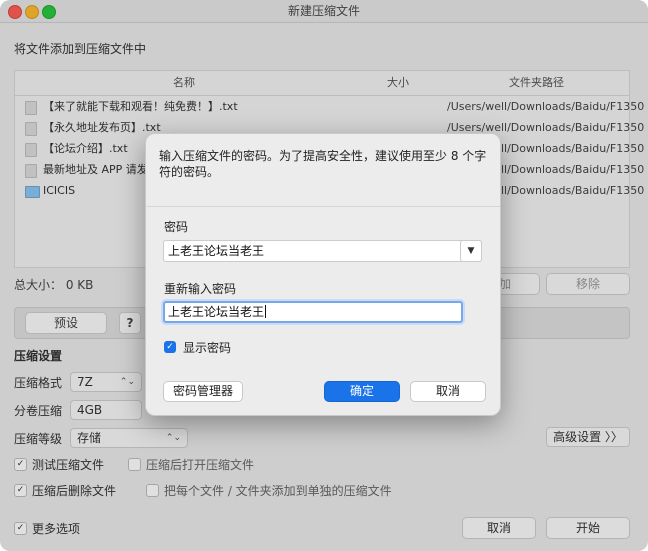 This screenshot has width=648, height=551. What do you see at coordinates (216, 251) in the screenshot?
I see `password-value: 上老王论坛当老王` at bounding box center [216, 251].